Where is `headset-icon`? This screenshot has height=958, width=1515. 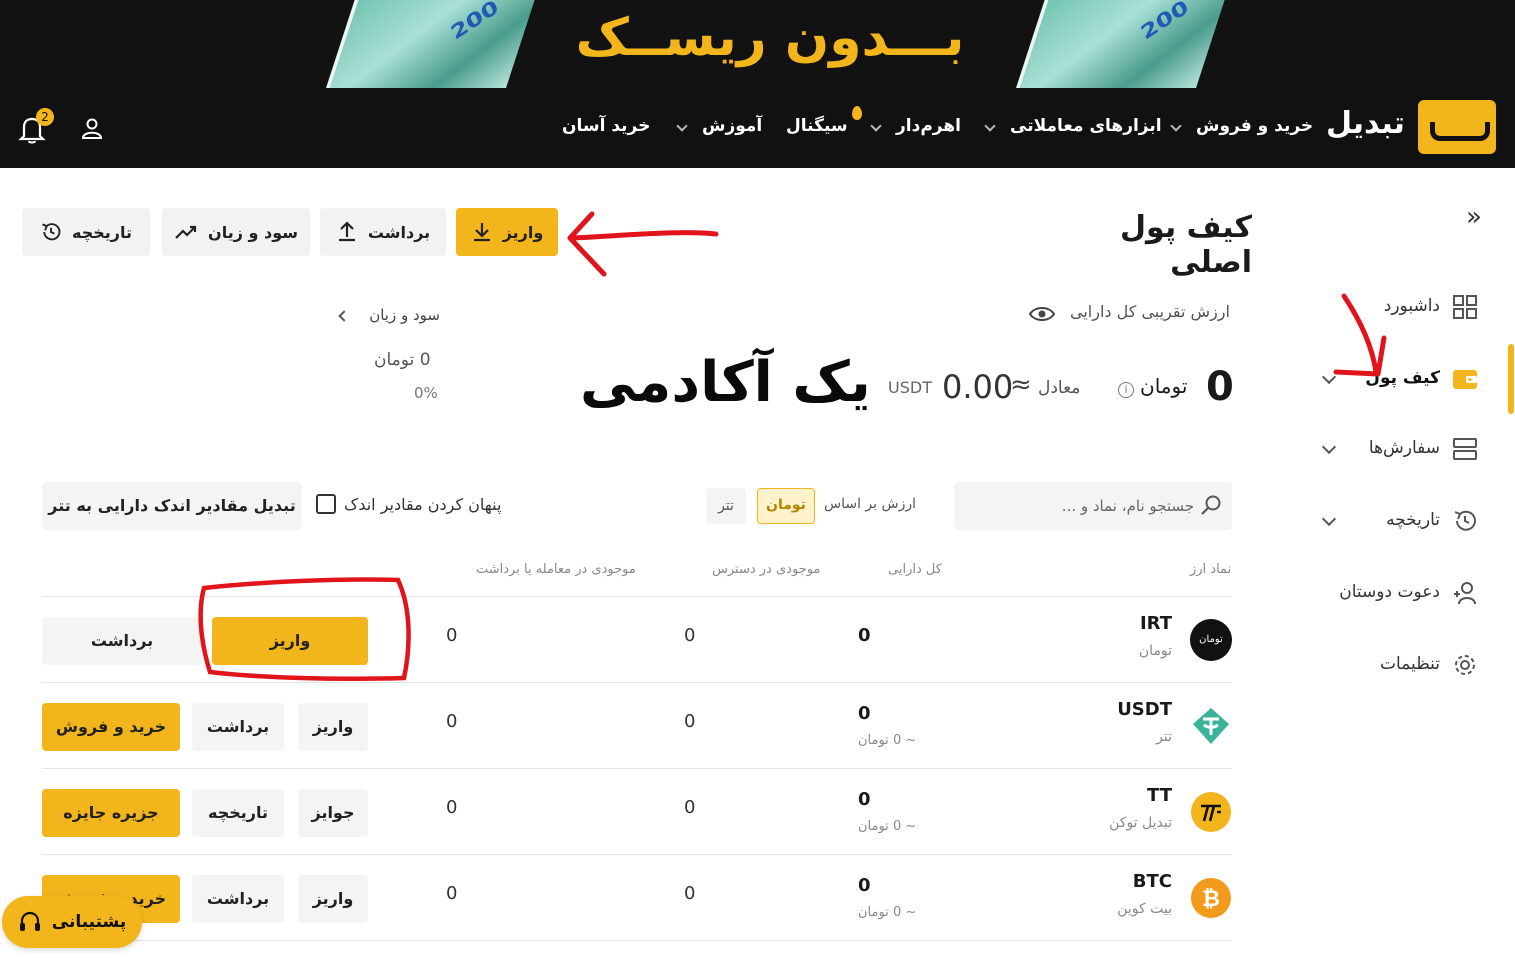
headset-icon is located at coordinates (29, 921).